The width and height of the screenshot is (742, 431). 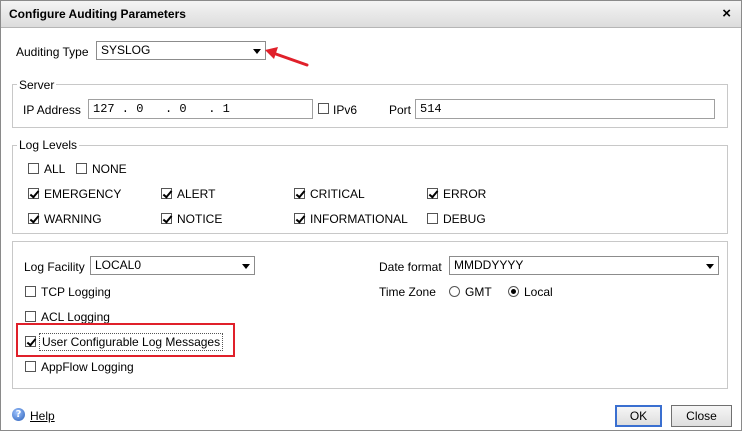 I want to click on emergency-checkbox, so click(x=33, y=193).